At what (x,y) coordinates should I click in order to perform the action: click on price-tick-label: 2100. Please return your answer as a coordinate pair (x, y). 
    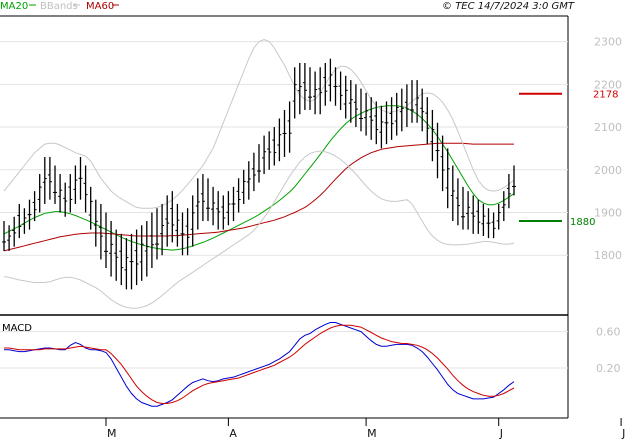
    Looking at the image, I should click on (608, 127).